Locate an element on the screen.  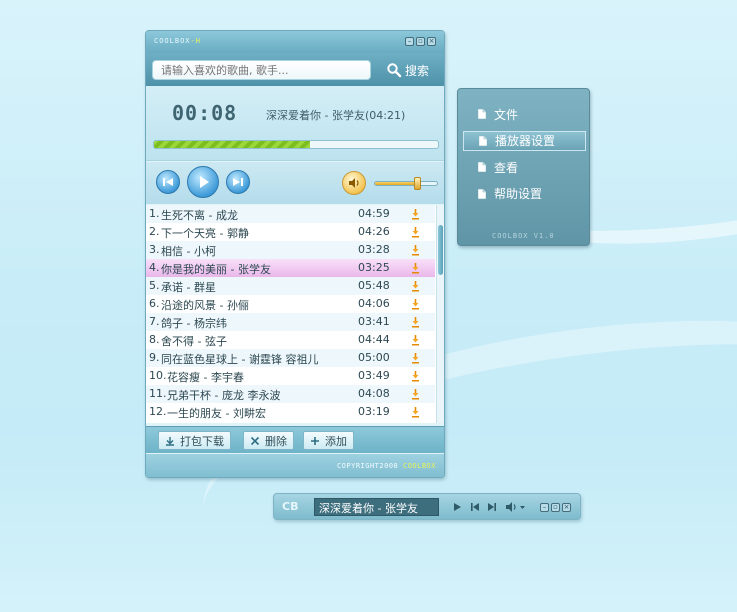
delete-label: 删除 is located at coordinates (276, 441).